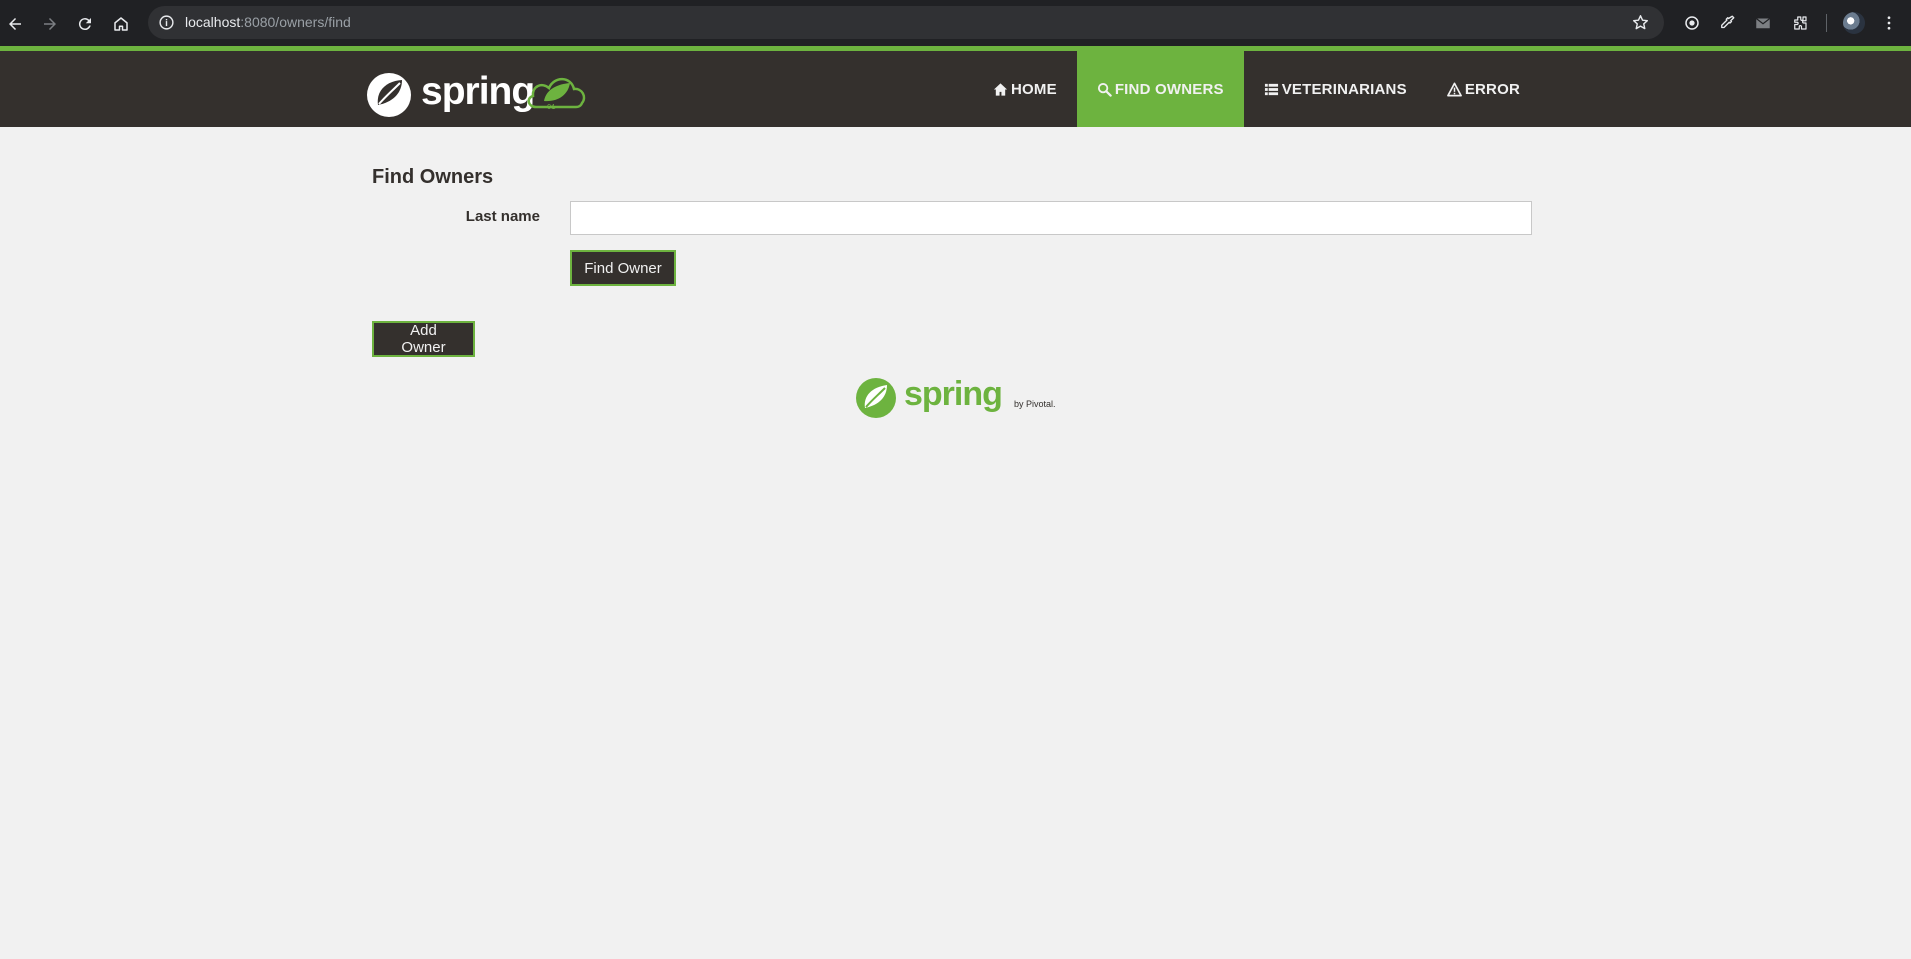 The height and width of the screenshot is (959, 1911). I want to click on back-button, so click(15, 24).